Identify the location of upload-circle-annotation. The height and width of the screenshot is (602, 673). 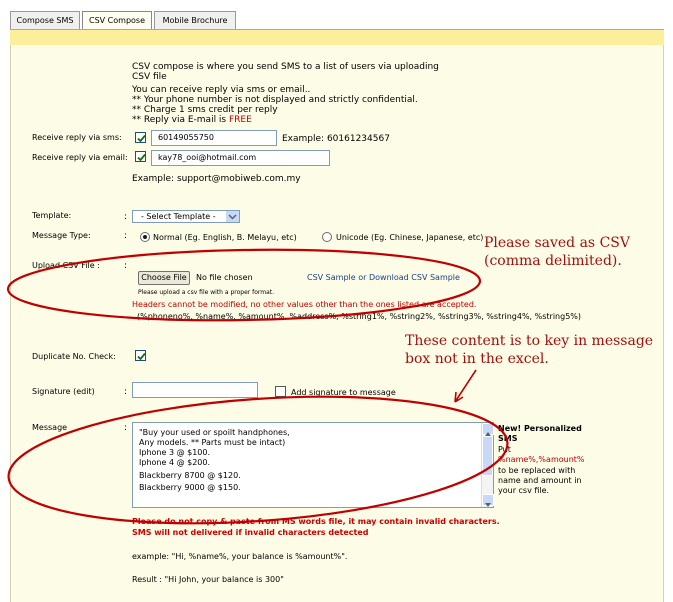
(244, 285).